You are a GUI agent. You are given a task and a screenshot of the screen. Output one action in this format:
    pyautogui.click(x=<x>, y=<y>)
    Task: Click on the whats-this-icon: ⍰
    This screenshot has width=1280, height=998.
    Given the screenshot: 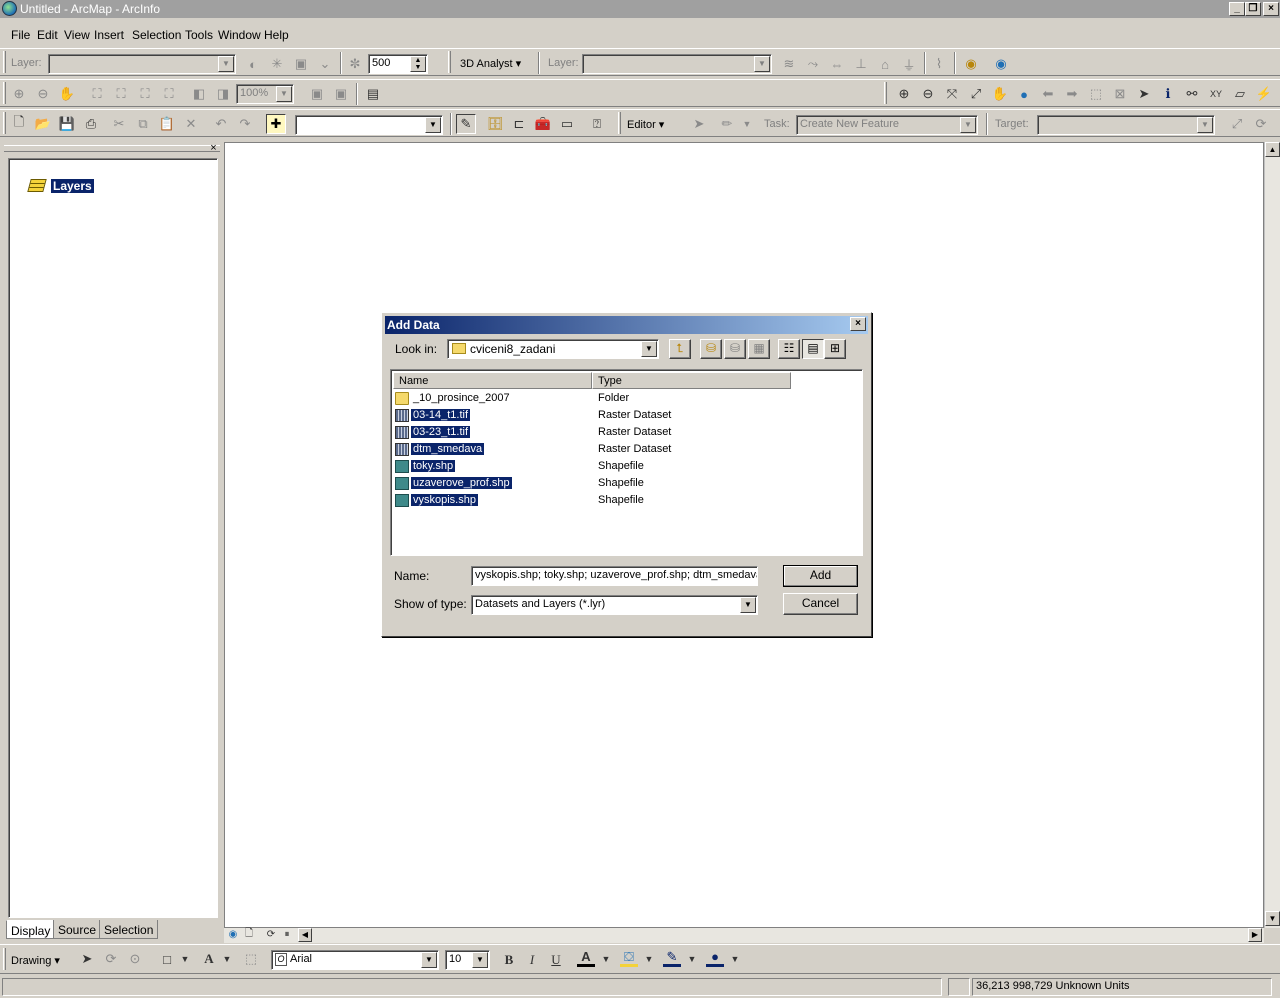 What is the action you would take?
    pyautogui.click(x=597, y=124)
    